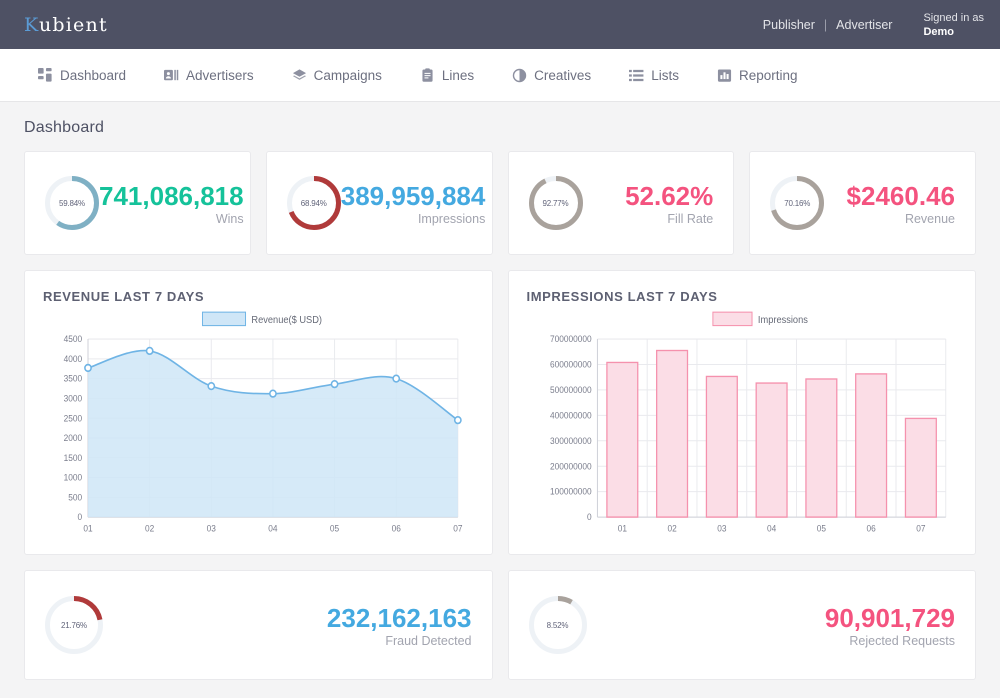  What do you see at coordinates (258, 625) in the screenshot?
I see `kpi-card: 21.76% 232,162,163 Fraud Detected` at bounding box center [258, 625].